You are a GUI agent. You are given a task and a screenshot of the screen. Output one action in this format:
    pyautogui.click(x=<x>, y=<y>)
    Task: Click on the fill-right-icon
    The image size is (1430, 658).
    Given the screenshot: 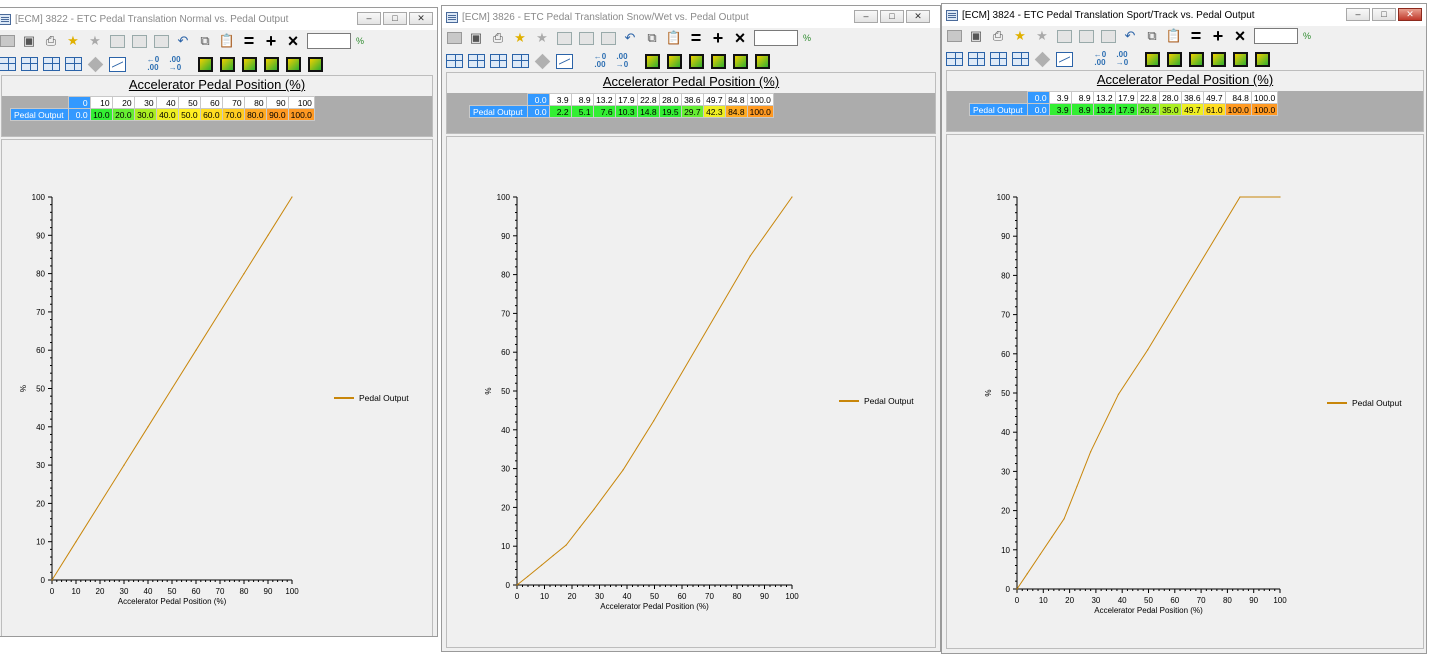 What is the action you would take?
    pyautogui.click(x=293, y=64)
    